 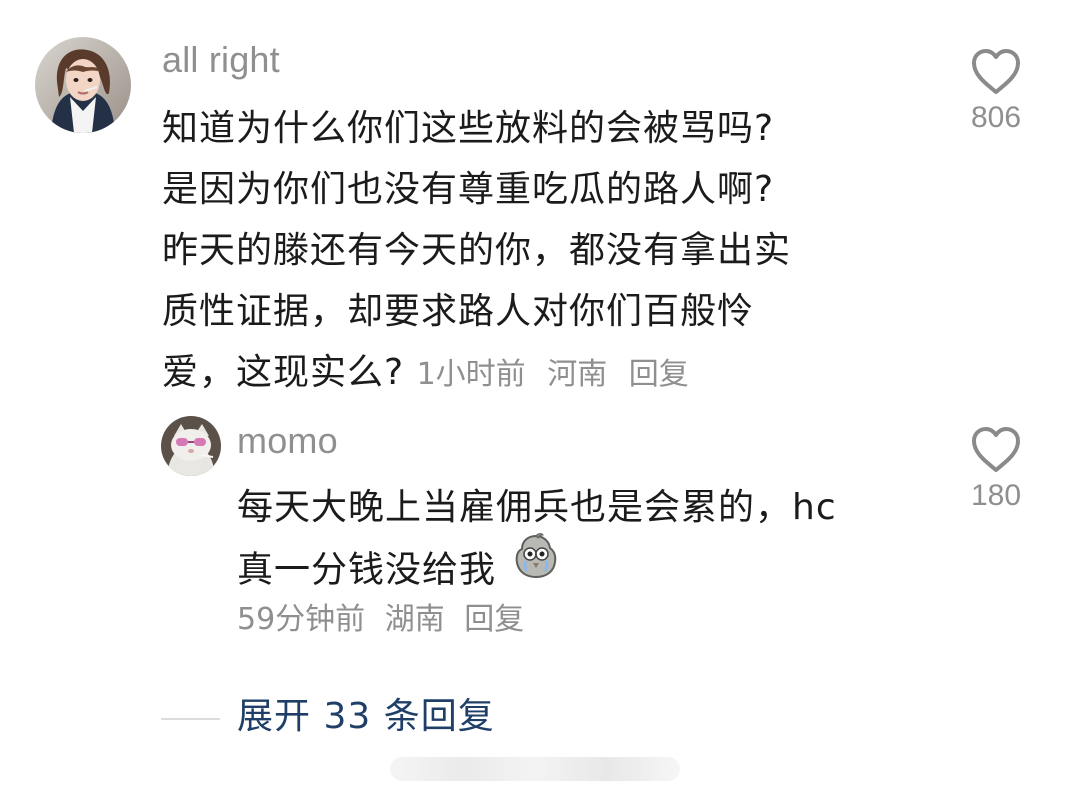 What do you see at coordinates (367, 570) in the screenshot?
I see `reply-line: 真一分钱没给我` at bounding box center [367, 570].